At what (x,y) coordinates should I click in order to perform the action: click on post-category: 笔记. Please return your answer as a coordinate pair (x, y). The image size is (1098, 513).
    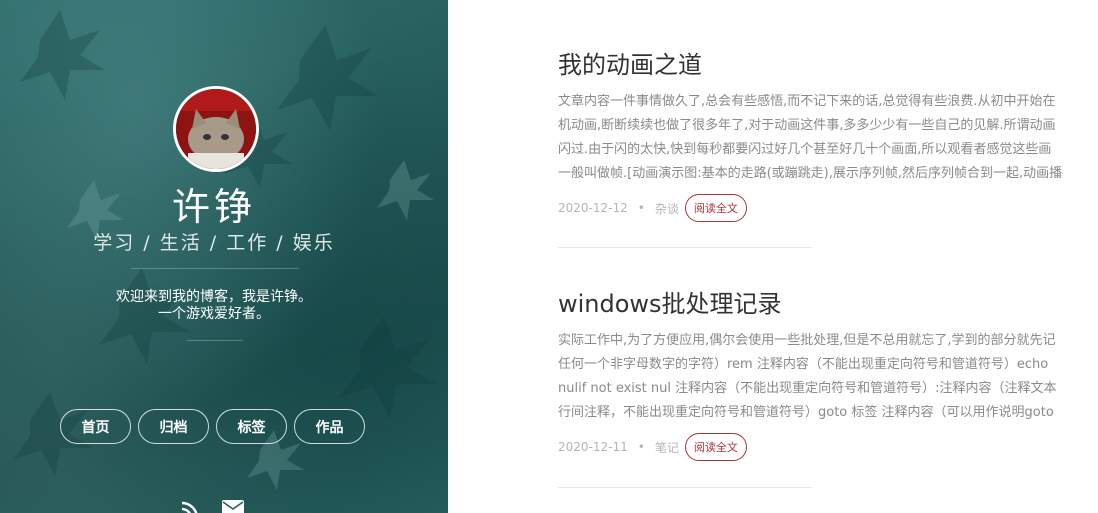
    Looking at the image, I should click on (667, 447).